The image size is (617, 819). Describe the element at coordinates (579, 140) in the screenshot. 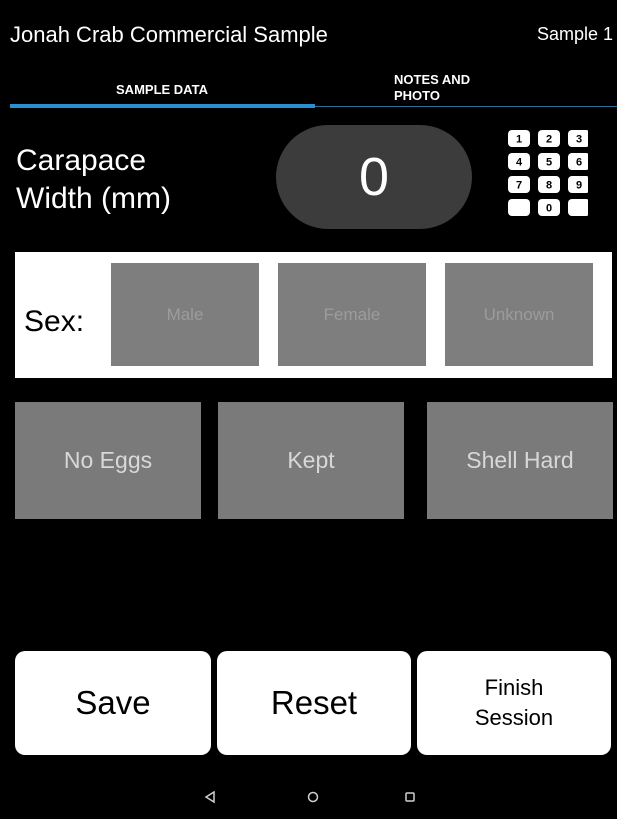

I see `keypad-key-digit: 3` at that location.